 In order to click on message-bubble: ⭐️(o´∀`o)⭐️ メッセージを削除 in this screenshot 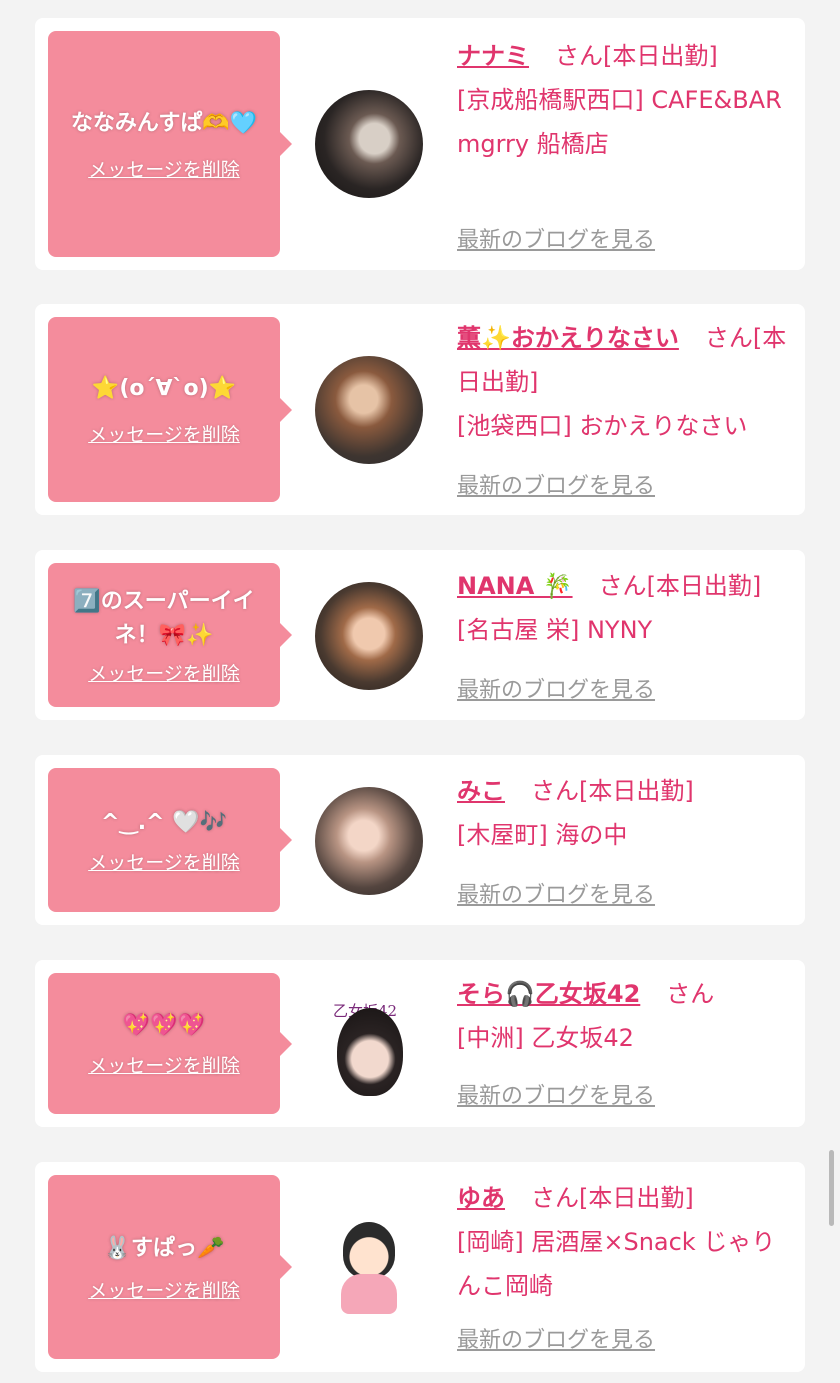, I will do `click(170, 409)`.